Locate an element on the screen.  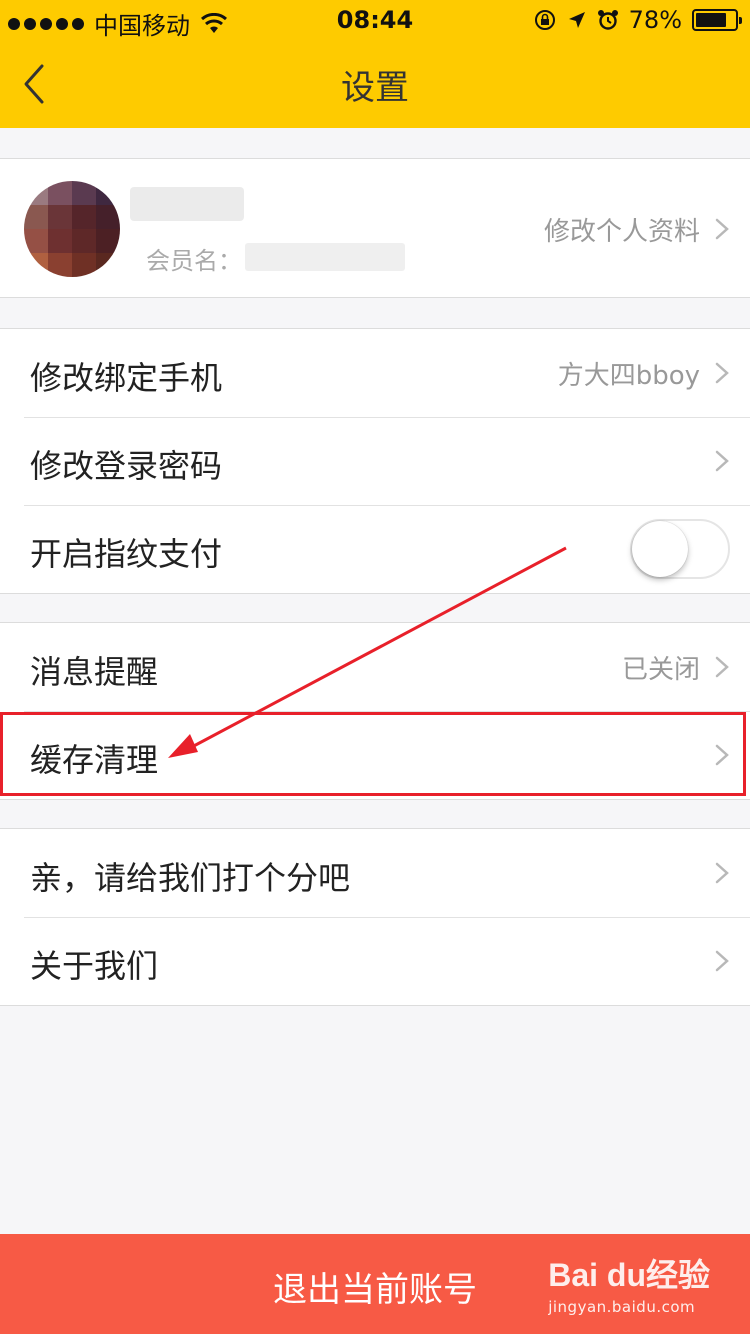
fingerprint-pay-toggle is located at coordinates (680, 549).